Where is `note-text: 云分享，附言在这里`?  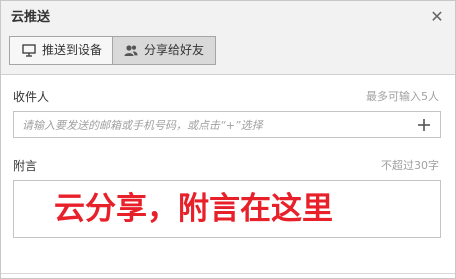
note-text: 云分享，附言在这里 is located at coordinates (193, 209).